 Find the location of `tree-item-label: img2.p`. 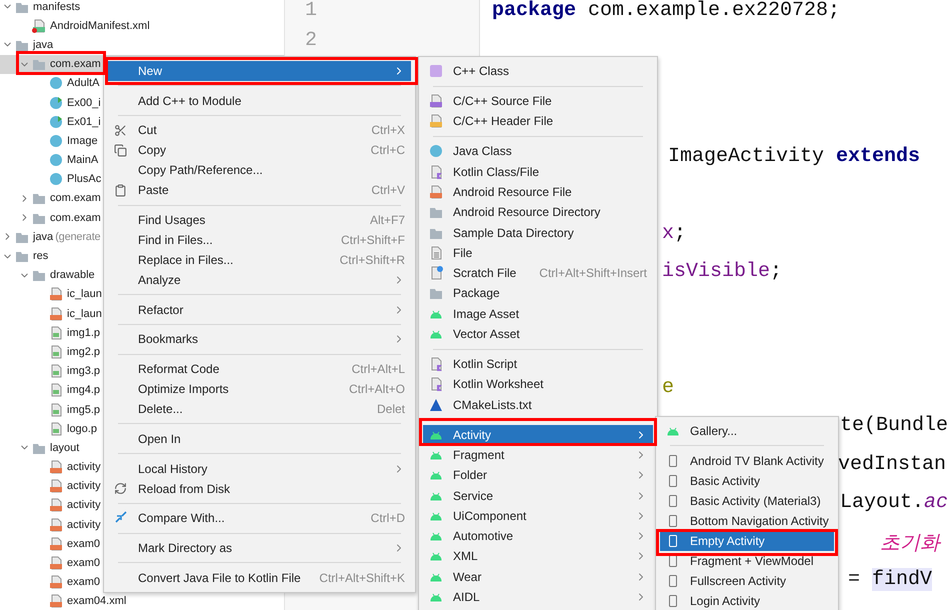

tree-item-label: img2.p is located at coordinates (83, 352).